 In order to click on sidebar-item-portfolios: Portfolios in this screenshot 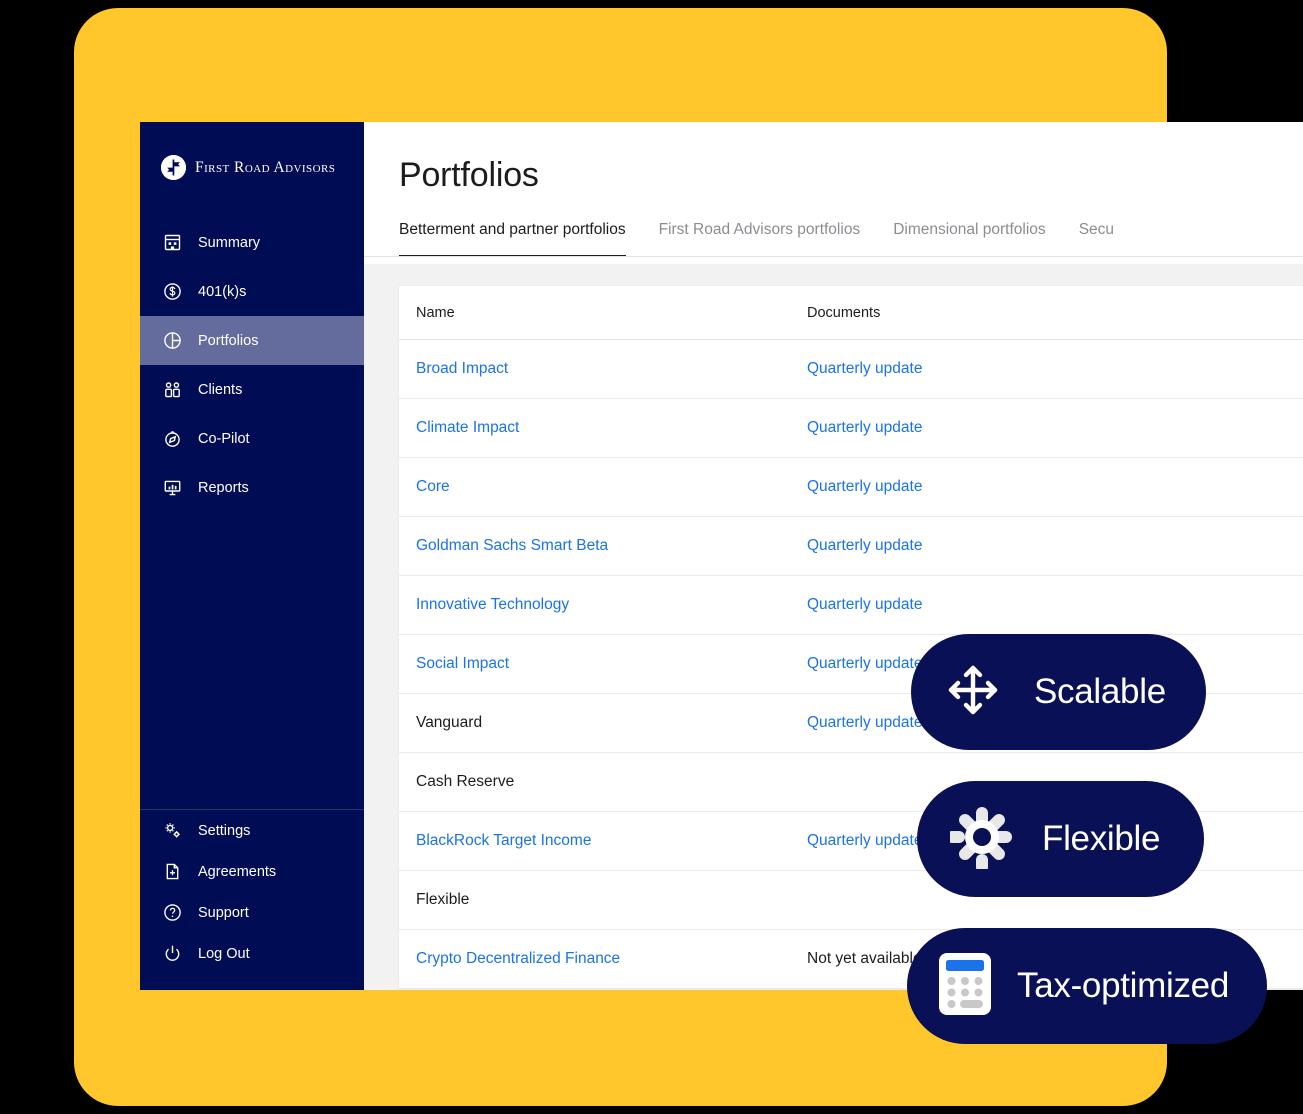, I will do `click(252, 340)`.